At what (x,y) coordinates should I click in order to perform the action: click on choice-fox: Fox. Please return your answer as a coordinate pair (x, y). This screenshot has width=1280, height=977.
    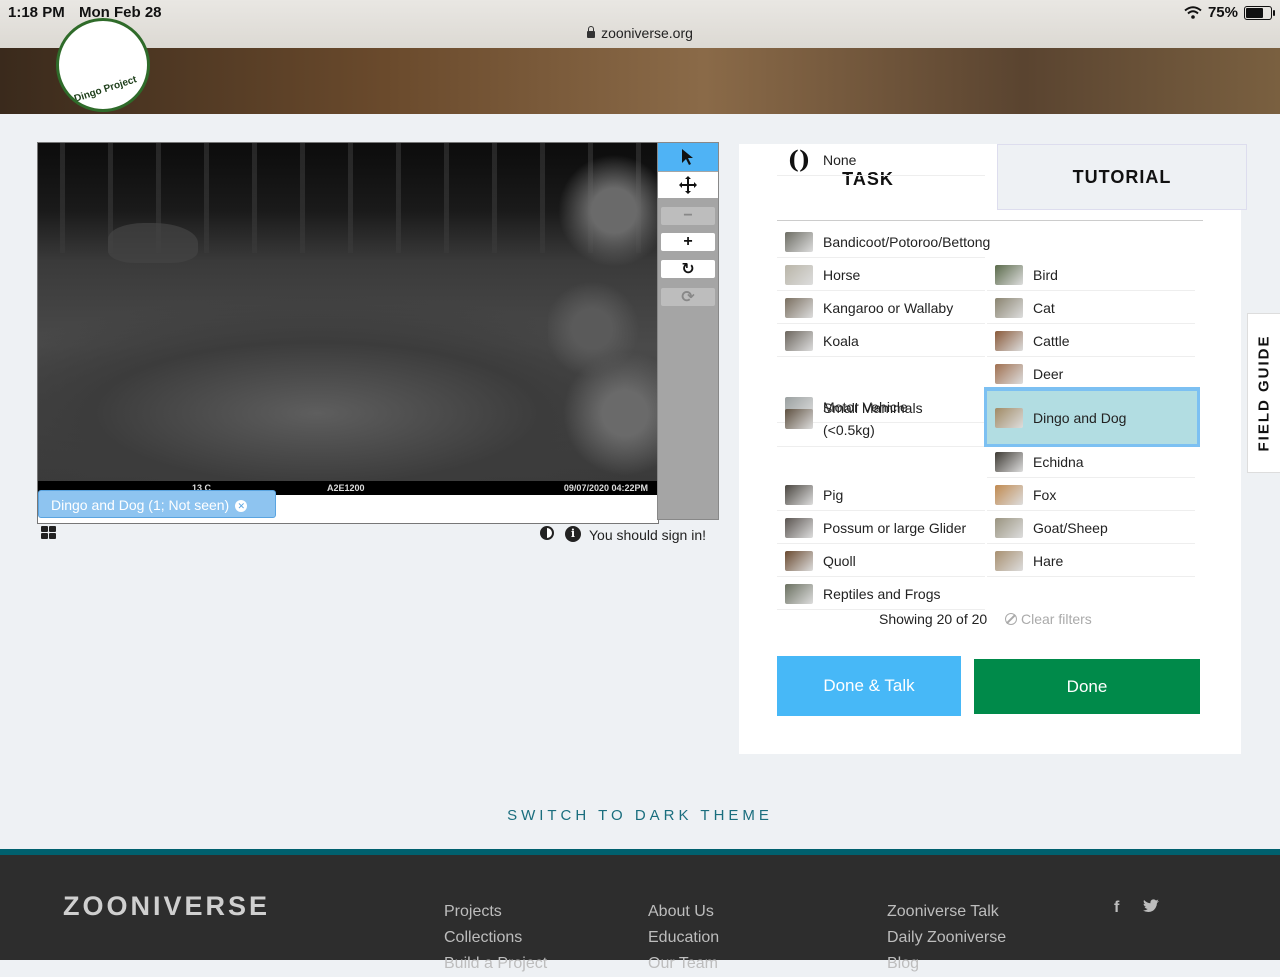
    Looking at the image, I should click on (1091, 495).